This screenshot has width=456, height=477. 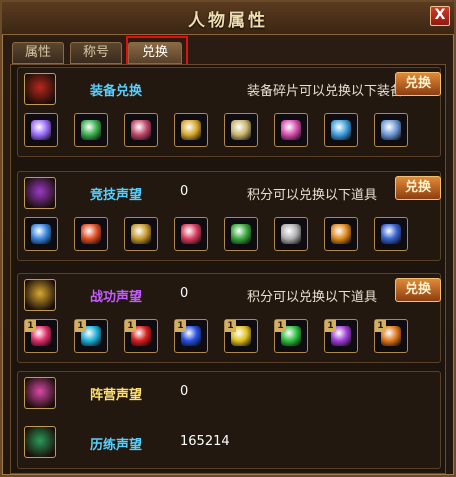 I want to click on title-bar: 人物属性 X, so click(x=228, y=18).